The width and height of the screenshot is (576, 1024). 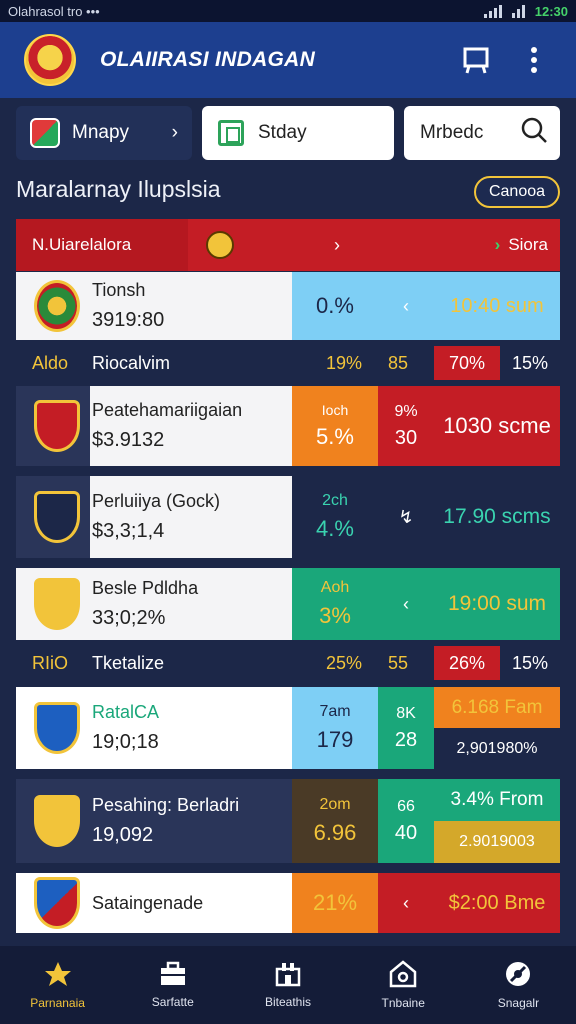 I want to click on tab-label: Biteathis, so click(x=288, y=1002).